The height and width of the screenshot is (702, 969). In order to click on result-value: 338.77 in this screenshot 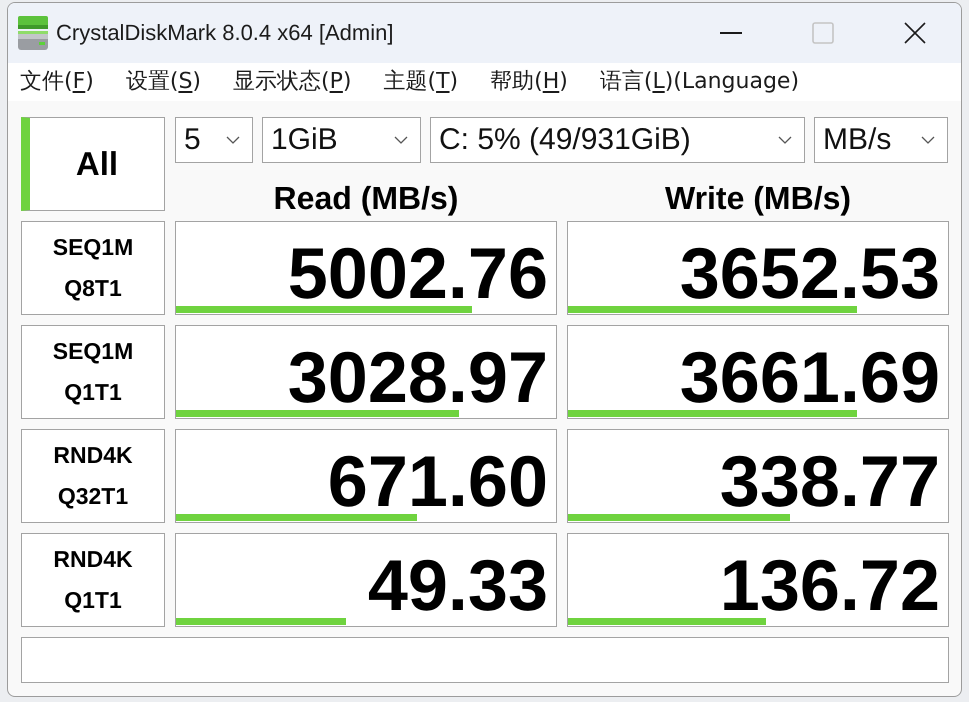, I will do `click(830, 482)`.